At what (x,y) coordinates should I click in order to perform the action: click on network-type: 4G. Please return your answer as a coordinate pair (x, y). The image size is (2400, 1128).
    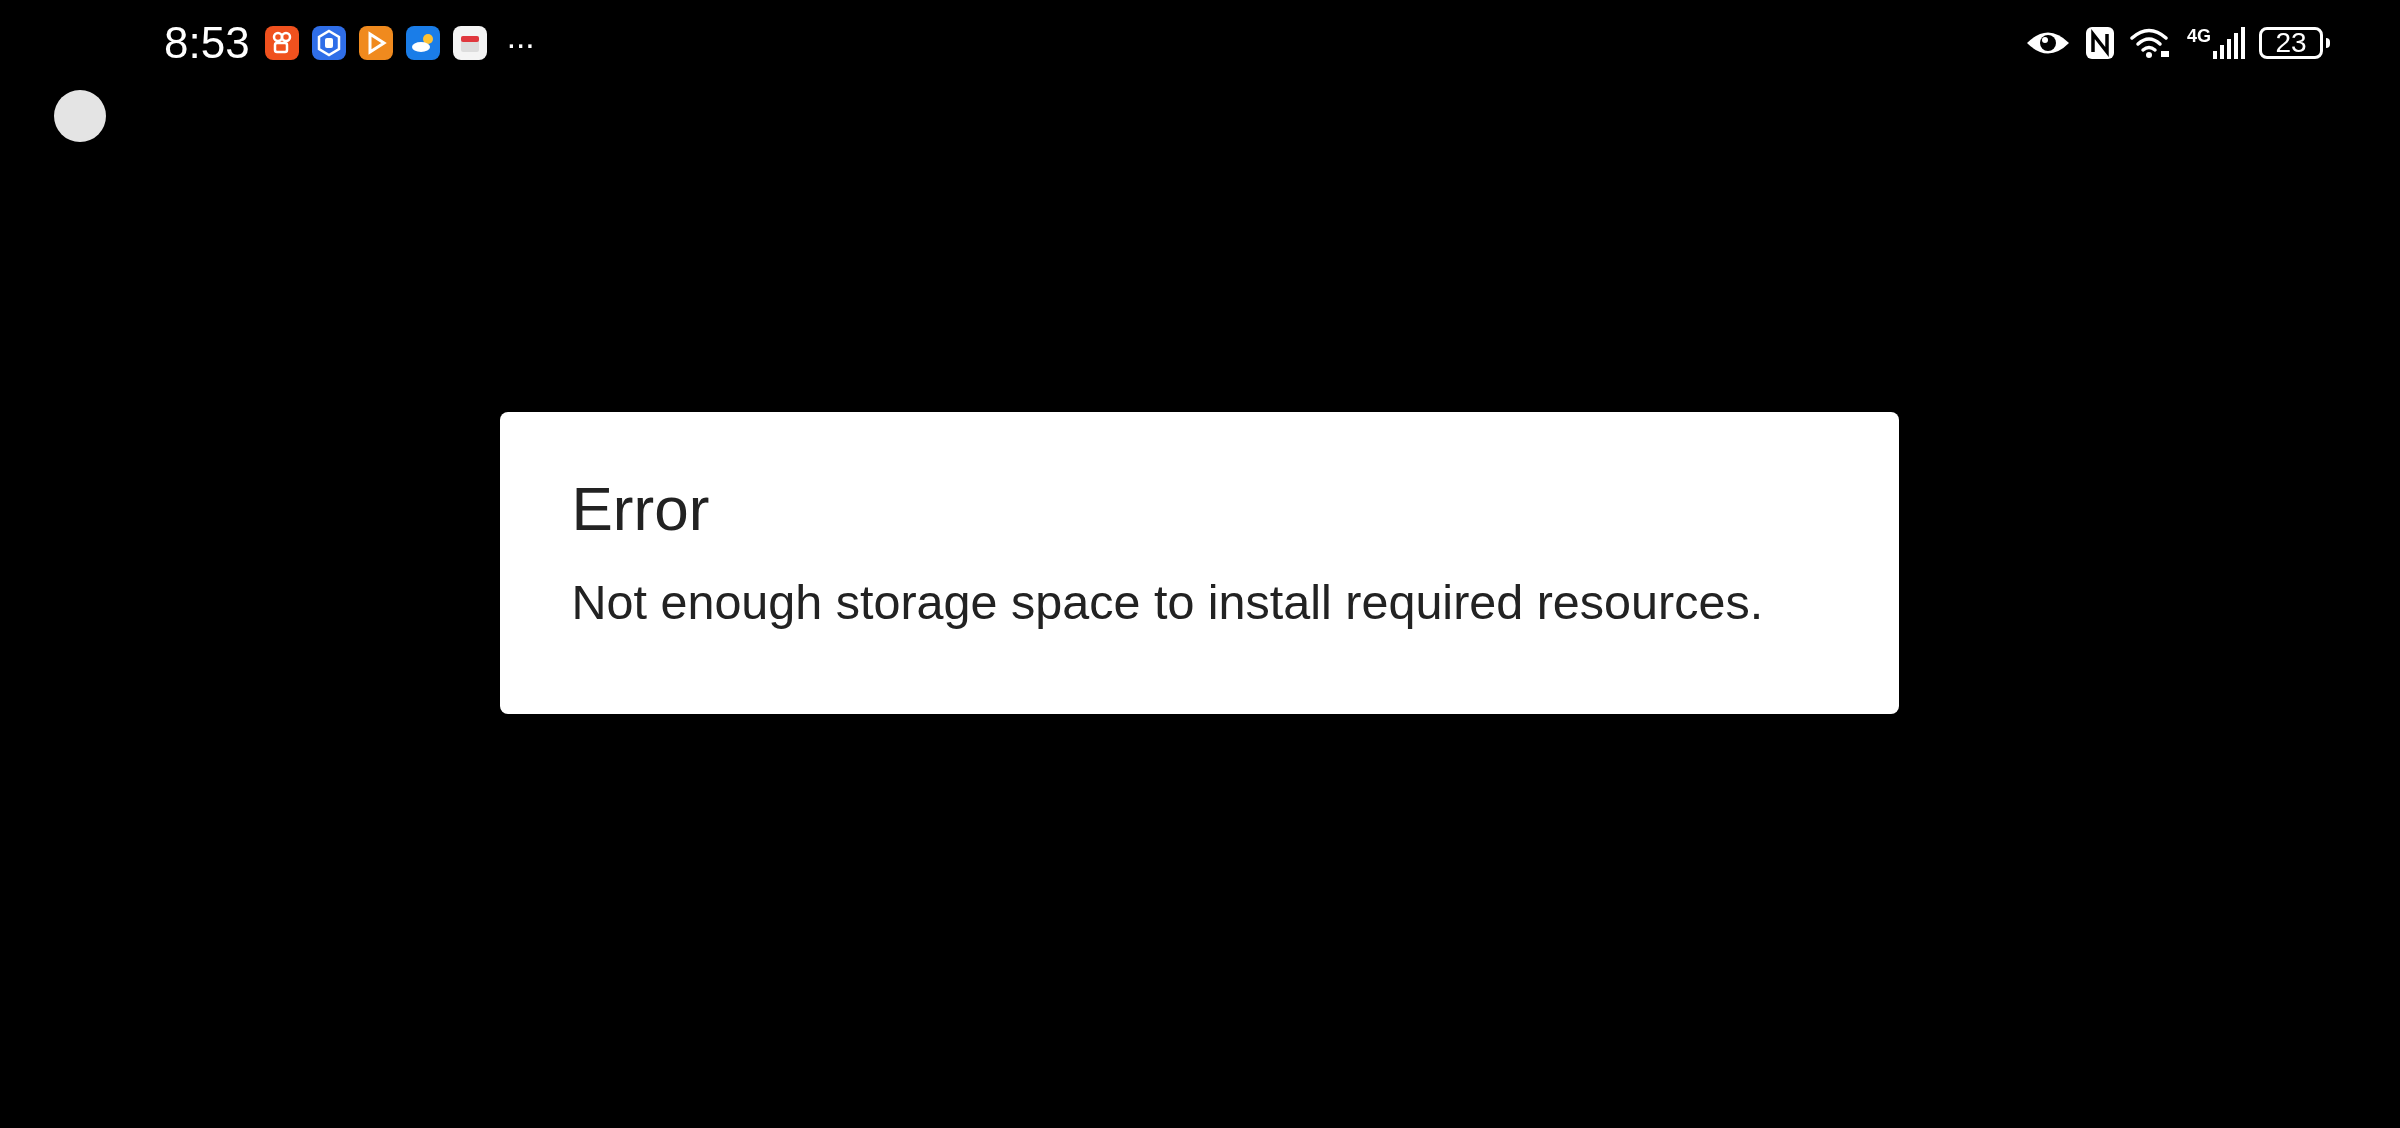
    Looking at the image, I should click on (2199, 36).